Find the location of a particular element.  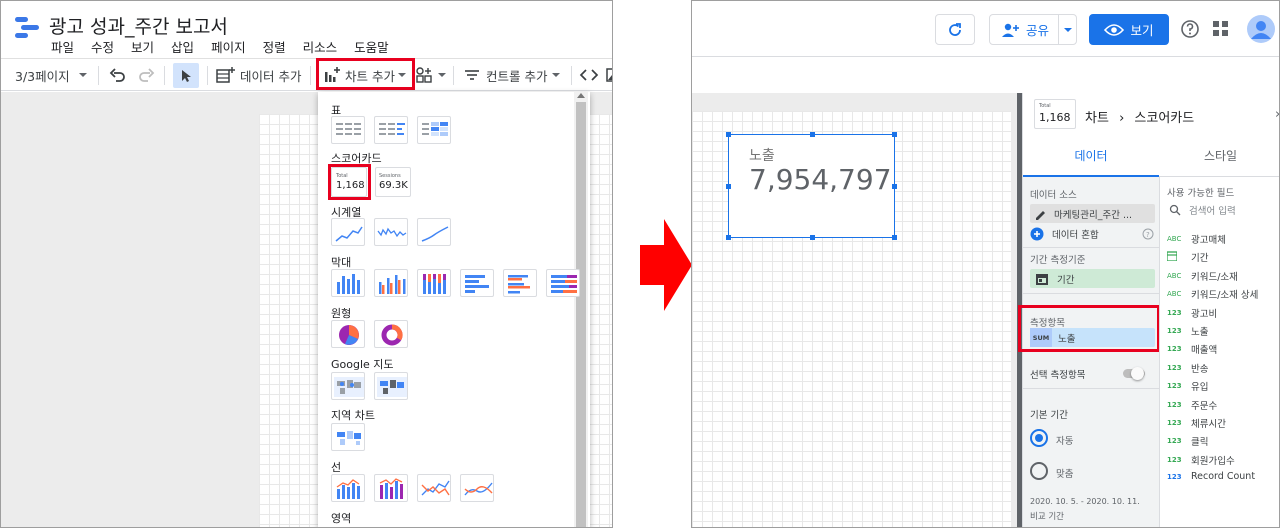

smooth-line-option is located at coordinates (477, 488).